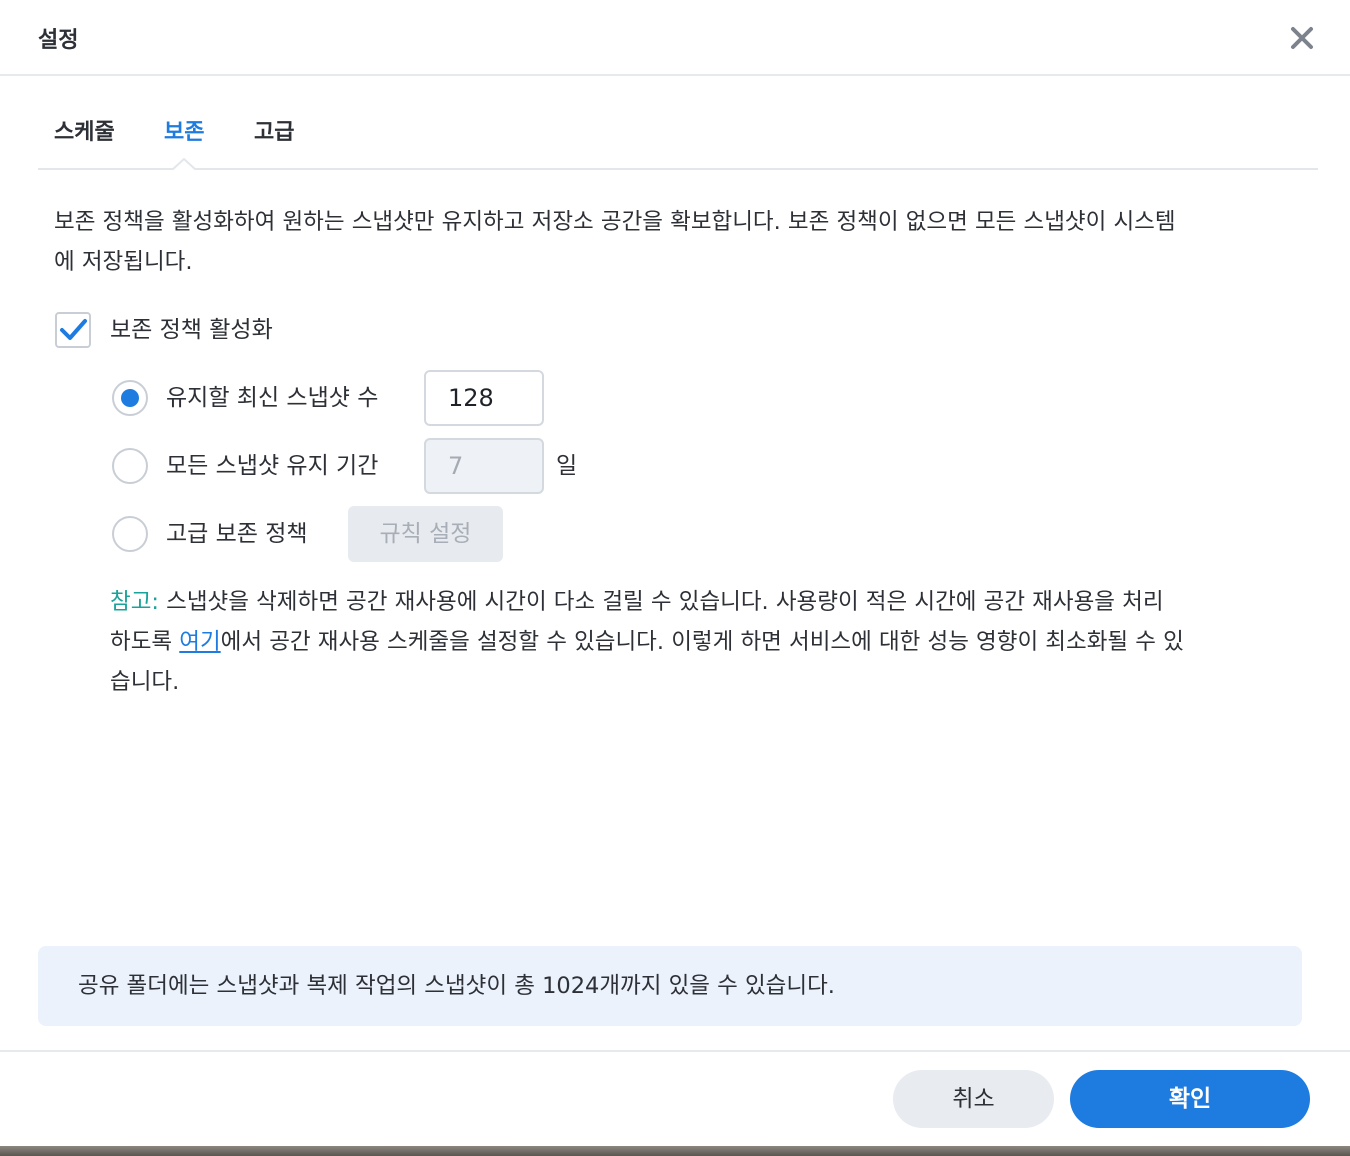 This screenshot has width=1350, height=1156. Describe the element at coordinates (130, 398) in the screenshot. I see `radio-keep-latest` at that location.